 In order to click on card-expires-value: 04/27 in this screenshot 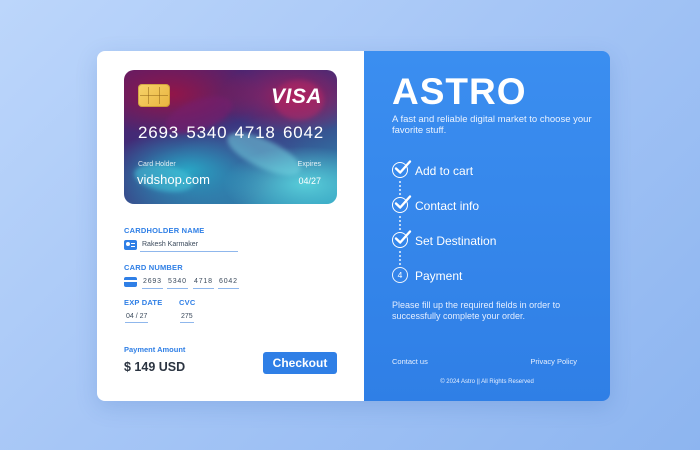, I will do `click(309, 181)`.